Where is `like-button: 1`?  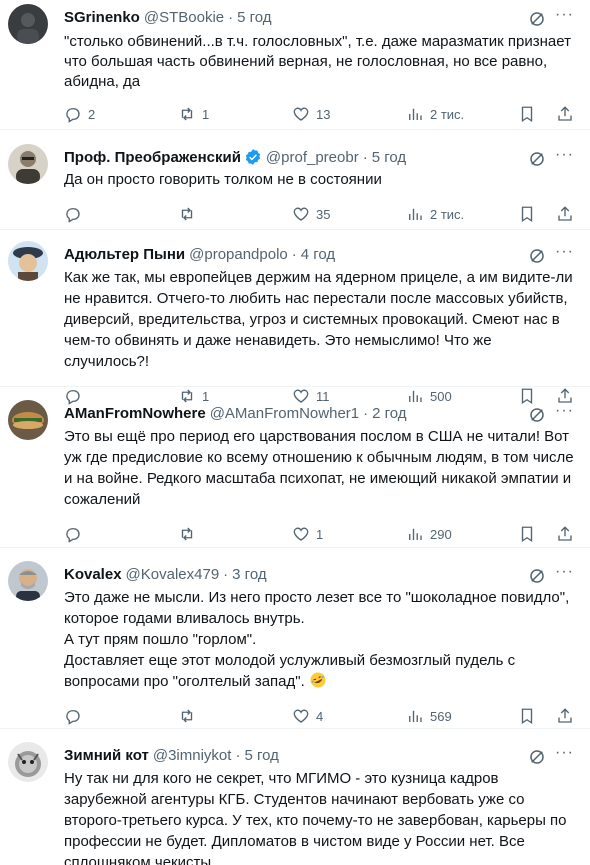 like-button: 1 is located at coordinates (349, 534).